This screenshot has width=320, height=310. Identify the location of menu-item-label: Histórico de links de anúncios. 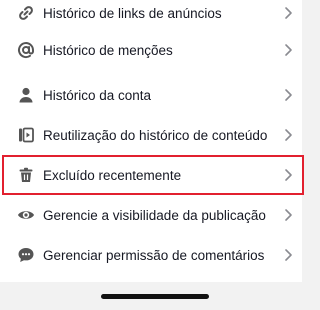
(132, 13).